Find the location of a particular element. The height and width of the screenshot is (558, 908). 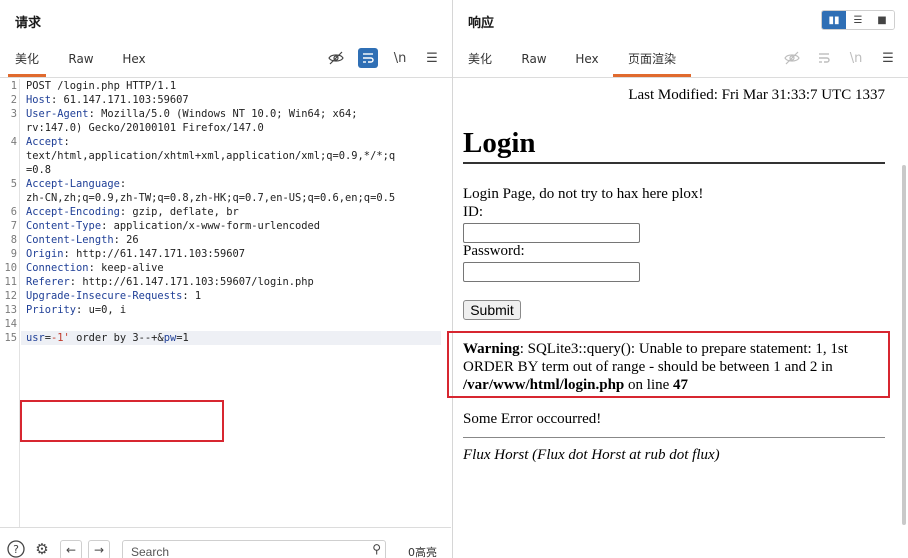

header-value: POST /login.php HTTP/1.1 is located at coordinates (101, 86).